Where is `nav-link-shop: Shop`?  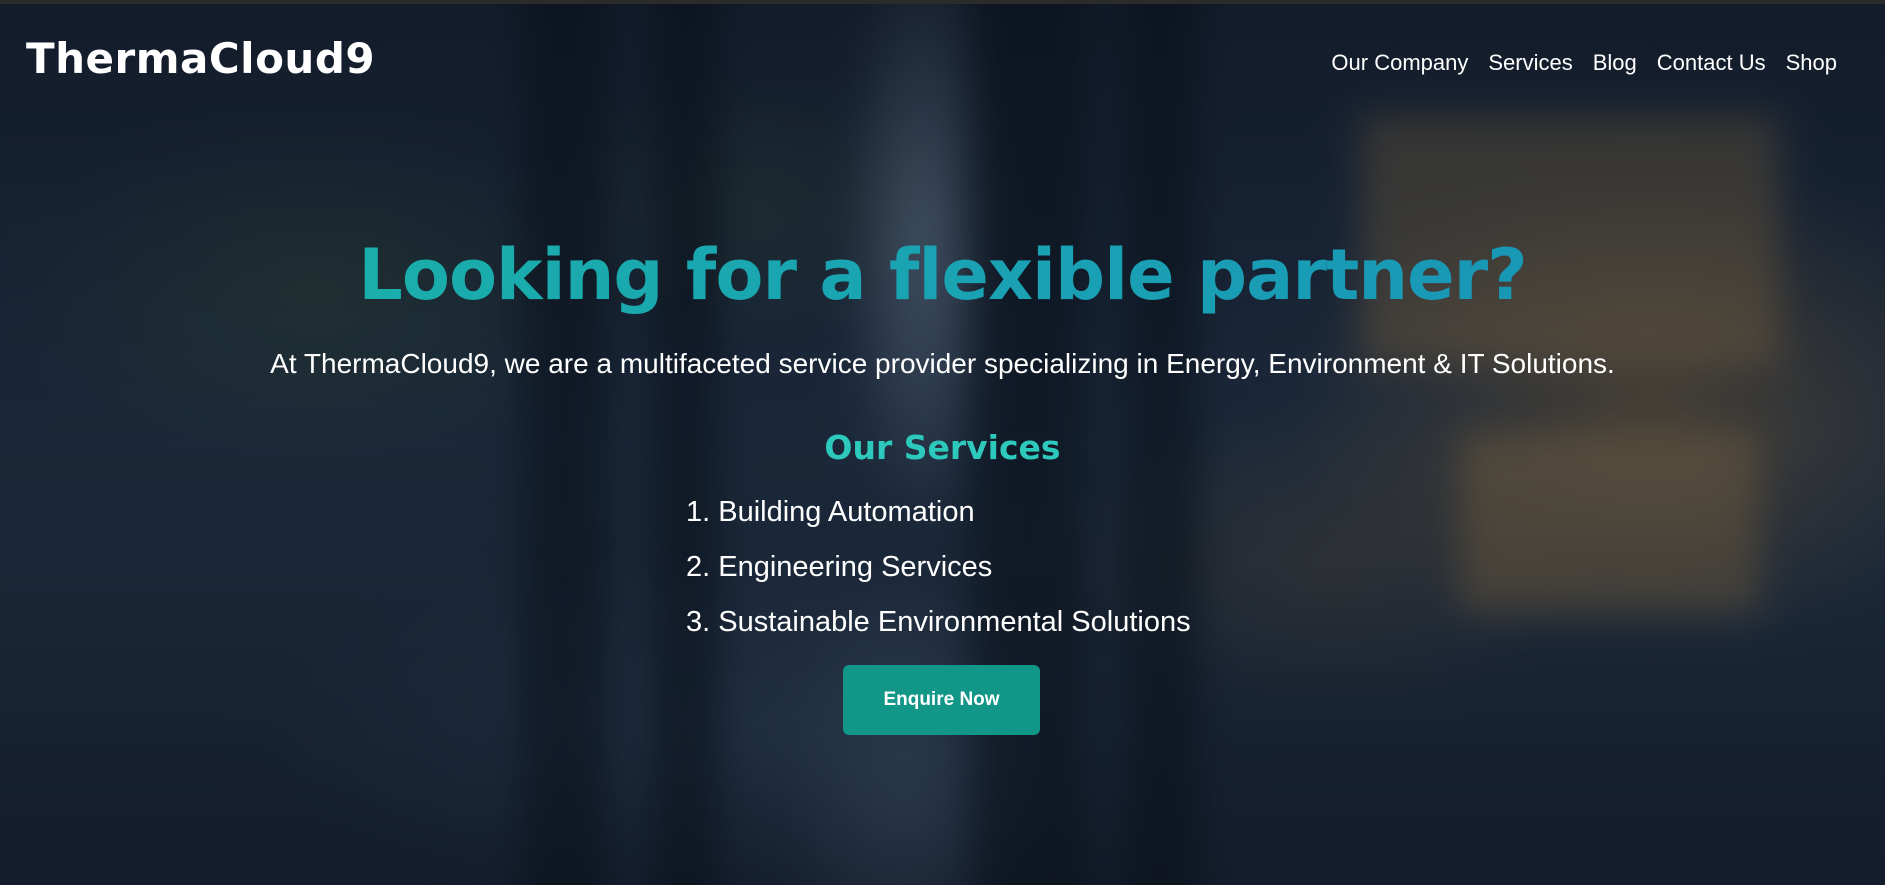 nav-link-shop: Shop is located at coordinates (1811, 63).